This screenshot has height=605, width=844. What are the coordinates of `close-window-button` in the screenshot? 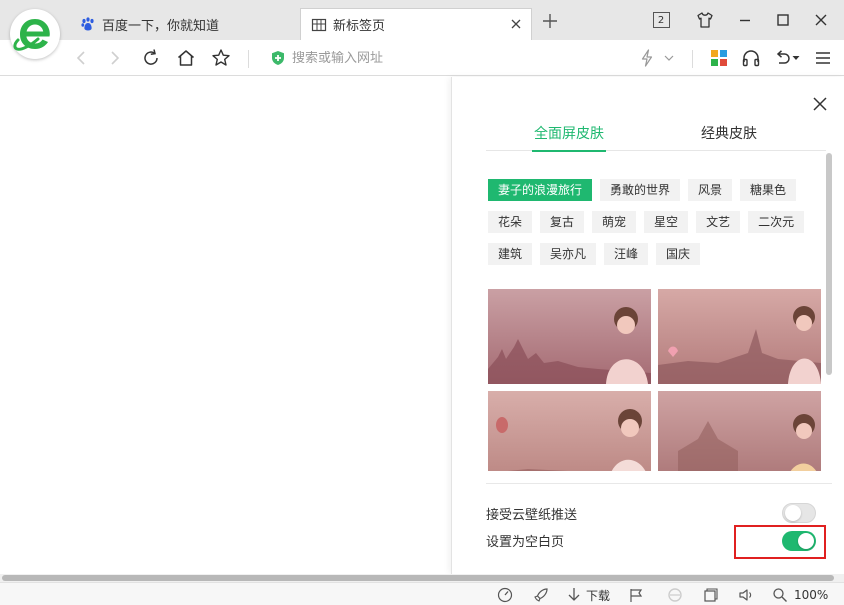 It's located at (821, 20).